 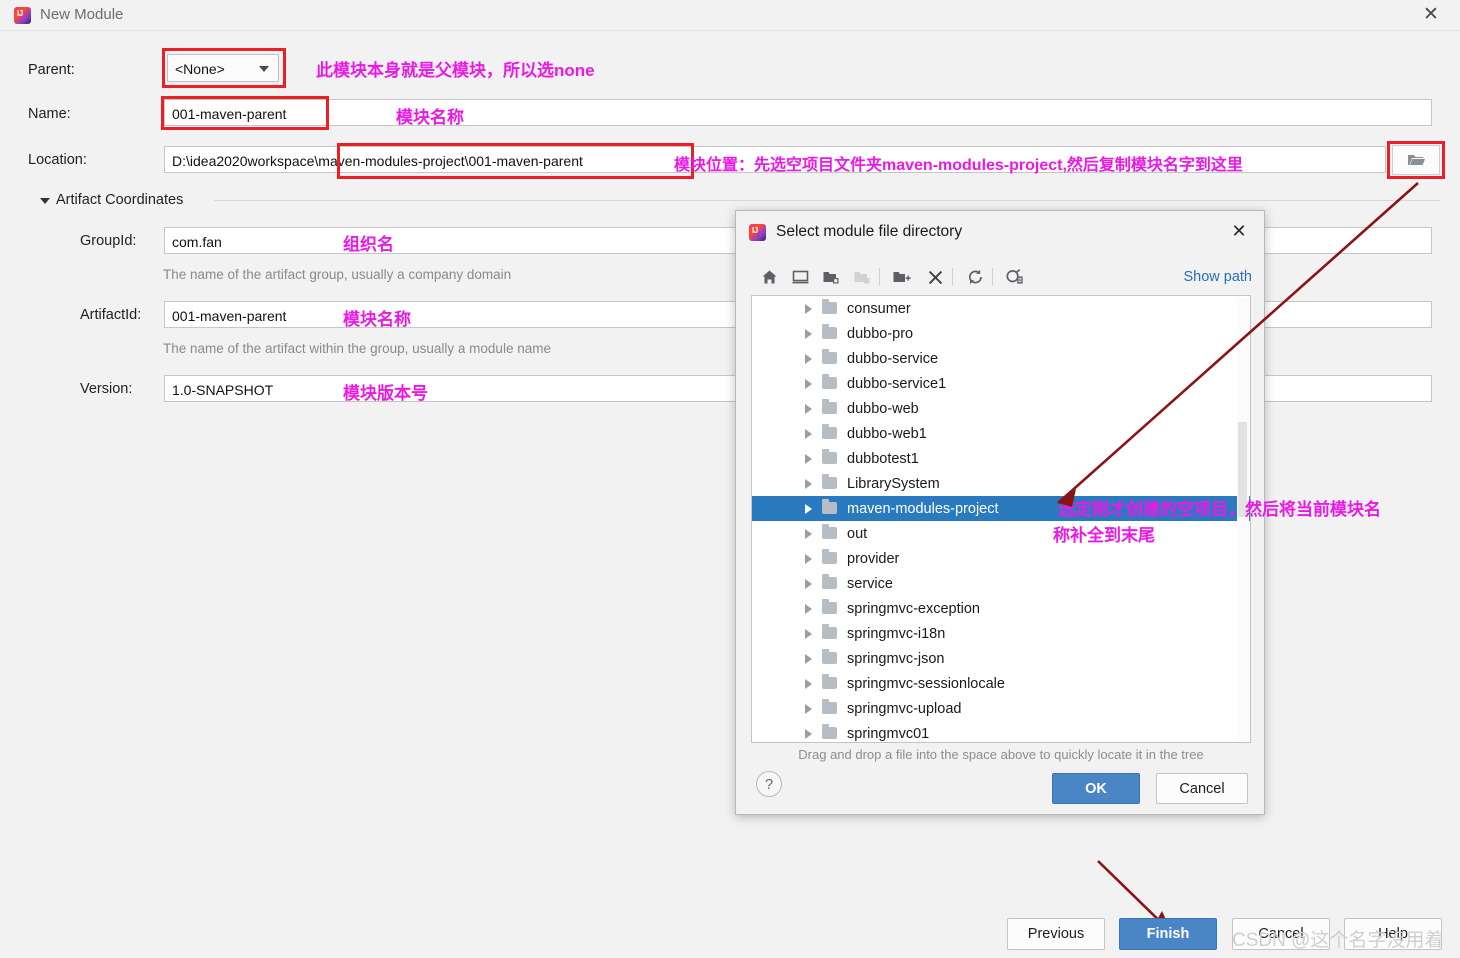 What do you see at coordinates (1001, 708) in the screenshot?
I see `tree-item: springmvc-upload` at bounding box center [1001, 708].